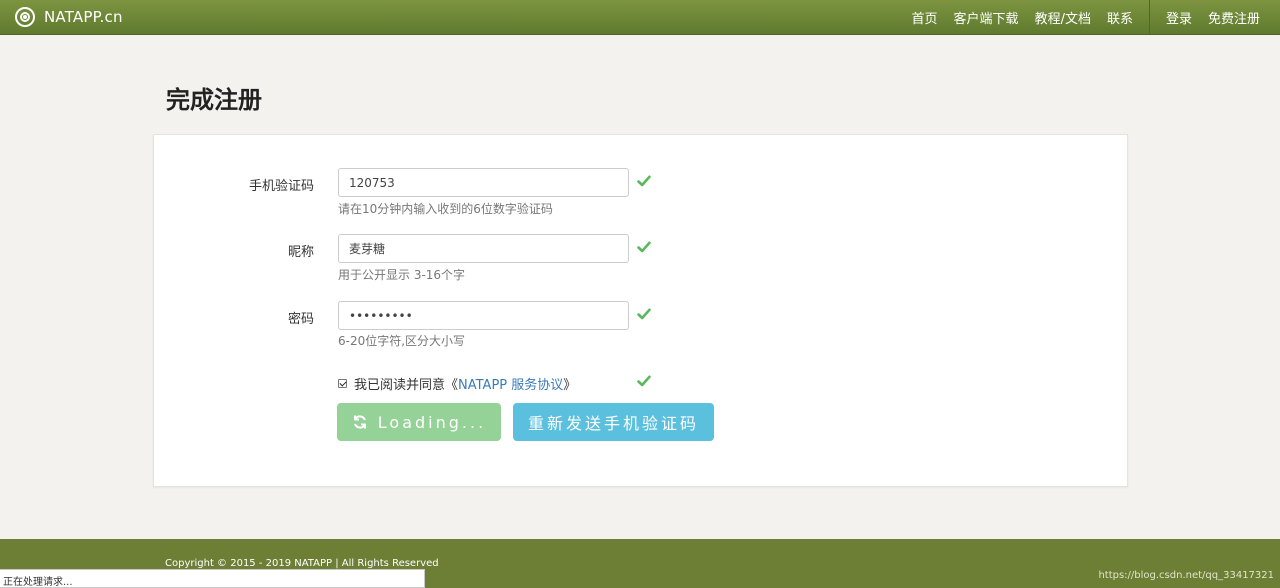  Describe the element at coordinates (402, 275) in the screenshot. I see `nickname-help: 用于公开显示 3-16个字` at that location.